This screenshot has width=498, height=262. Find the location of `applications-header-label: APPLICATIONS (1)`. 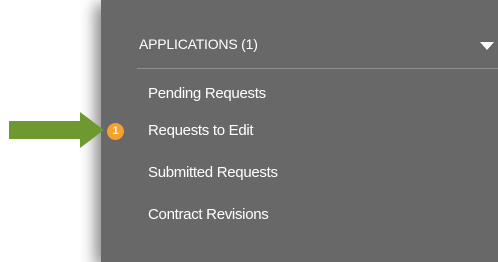

applications-header-label: APPLICATIONS (1) is located at coordinates (198, 44).